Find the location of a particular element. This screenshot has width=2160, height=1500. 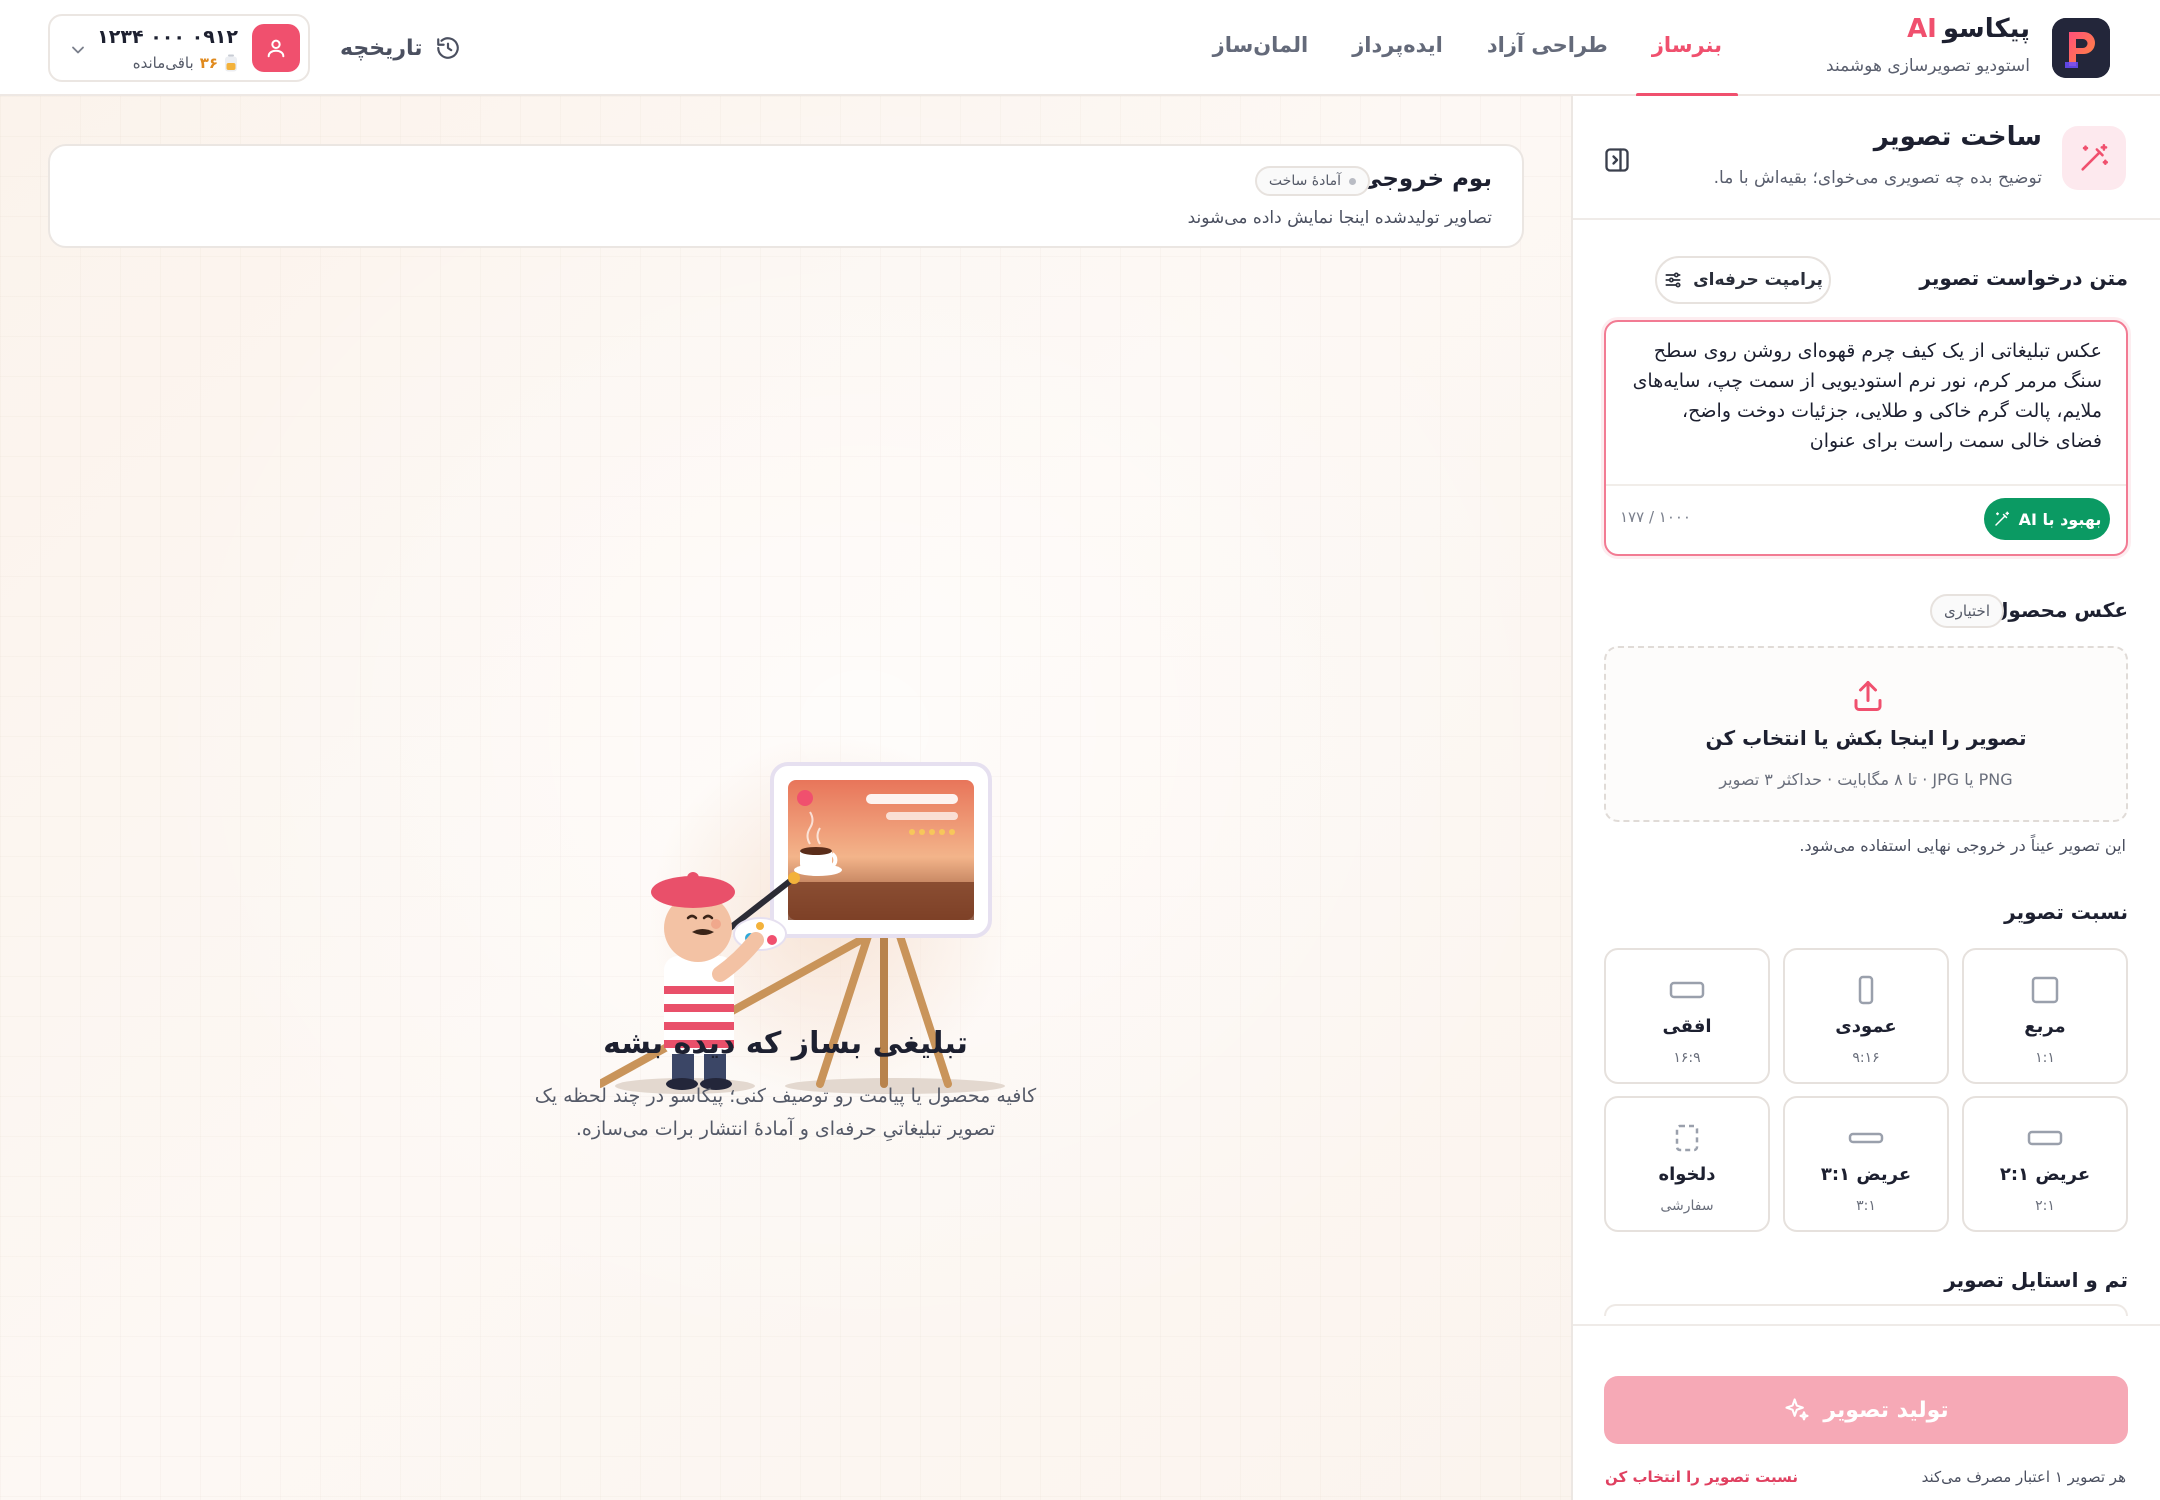

brand-name: پیکاسوAI is located at coordinates (1968, 31).